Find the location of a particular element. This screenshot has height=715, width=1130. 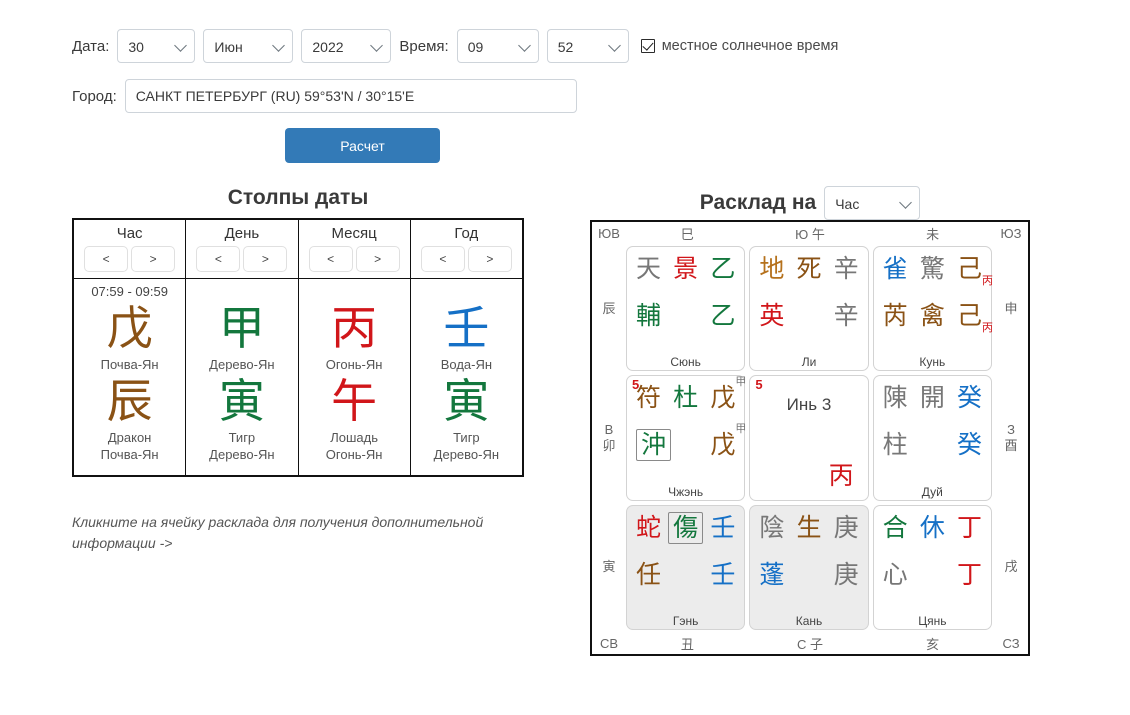

day-select: 30 is located at coordinates (156, 46).